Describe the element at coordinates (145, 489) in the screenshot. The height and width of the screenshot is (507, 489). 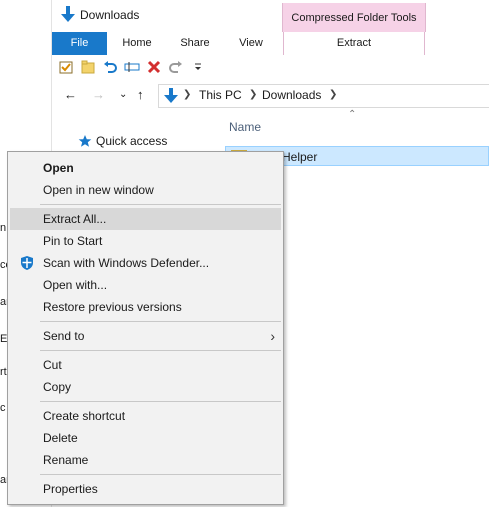
I see `menu-item-properties: Properties` at that location.